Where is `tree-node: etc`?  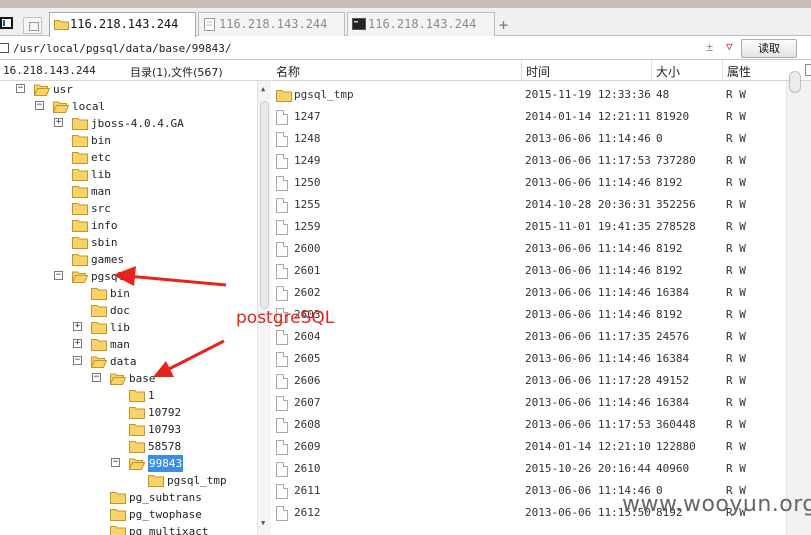
tree-node: etc is located at coordinates (128, 157).